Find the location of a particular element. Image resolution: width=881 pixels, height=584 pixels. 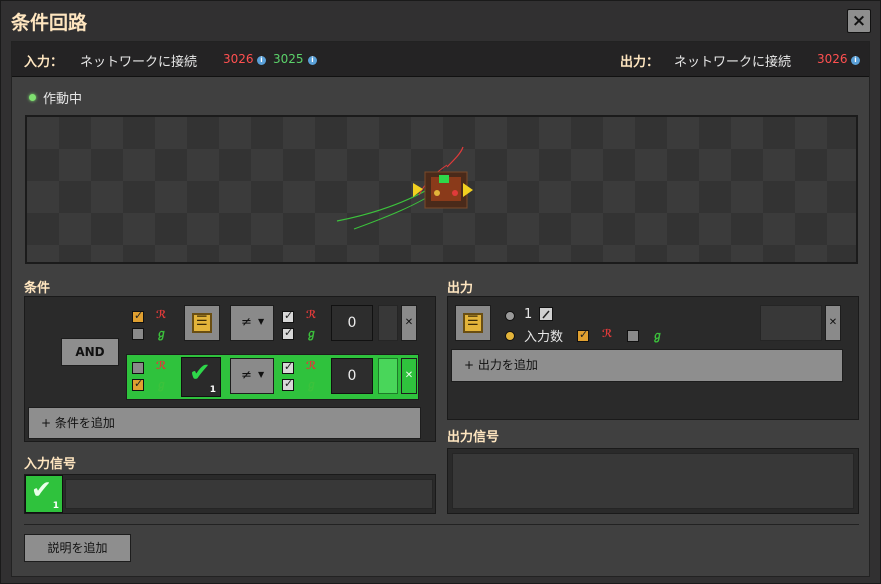

condition-signal-slot is located at coordinates (202, 323).